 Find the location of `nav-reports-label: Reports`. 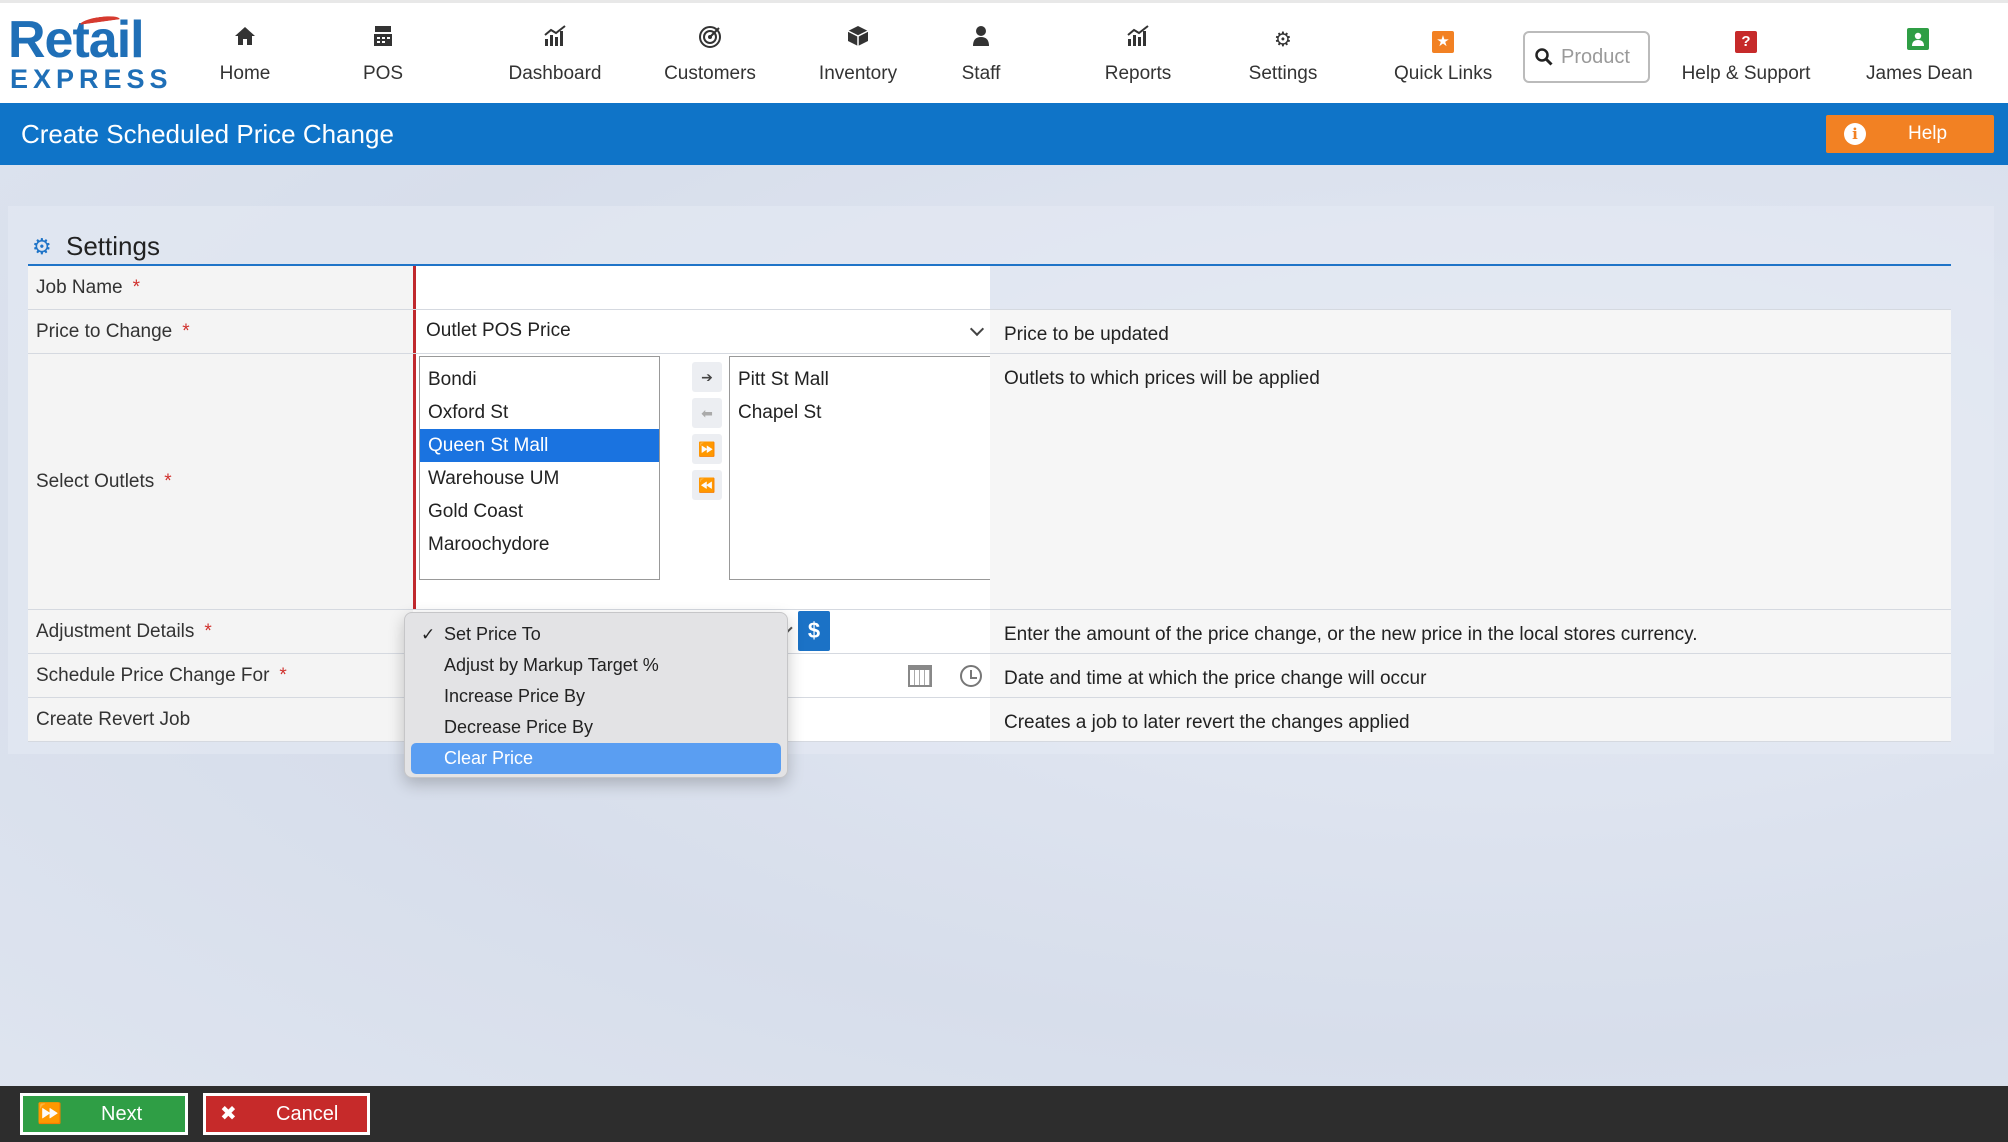

nav-reports-label: Reports is located at coordinates (1138, 73).